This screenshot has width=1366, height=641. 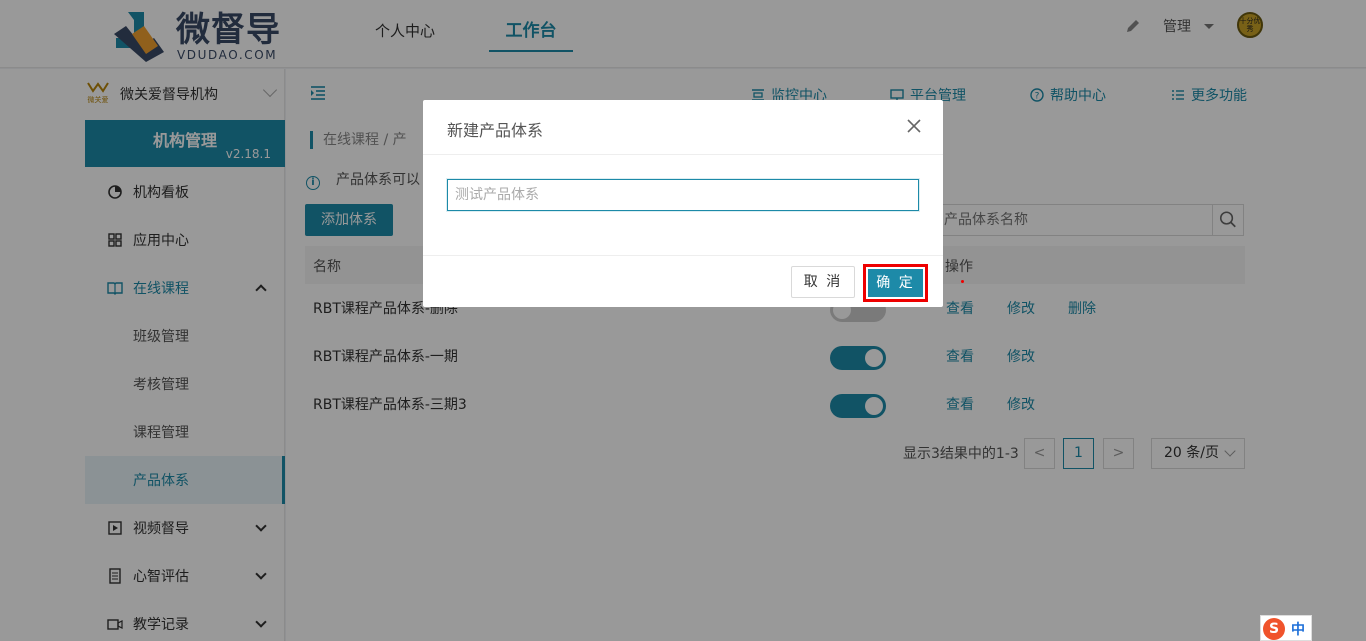 What do you see at coordinates (1298, 630) in the screenshot?
I see `ime-mode-label: 中` at bounding box center [1298, 630].